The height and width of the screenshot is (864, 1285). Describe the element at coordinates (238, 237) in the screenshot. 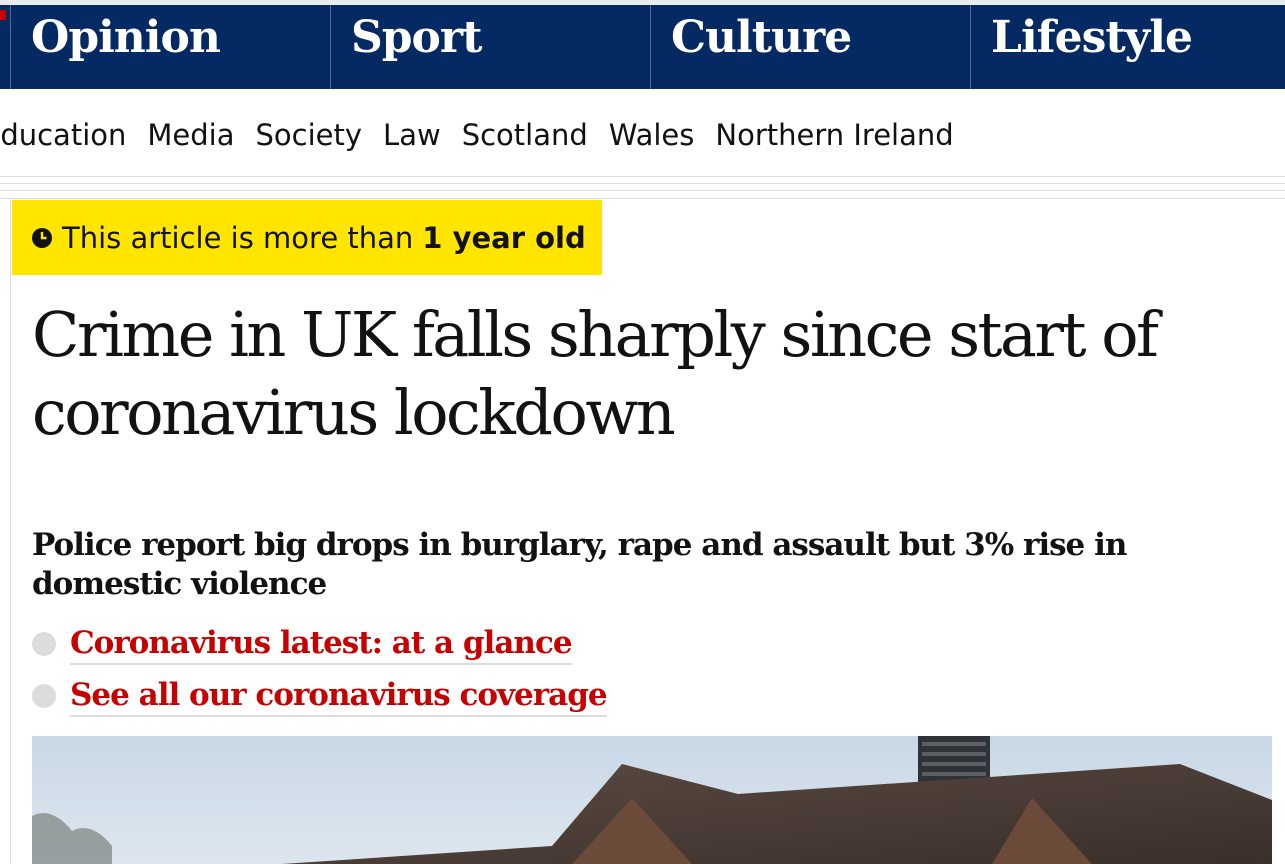

I see `age-warning-text: This article is more than` at that location.